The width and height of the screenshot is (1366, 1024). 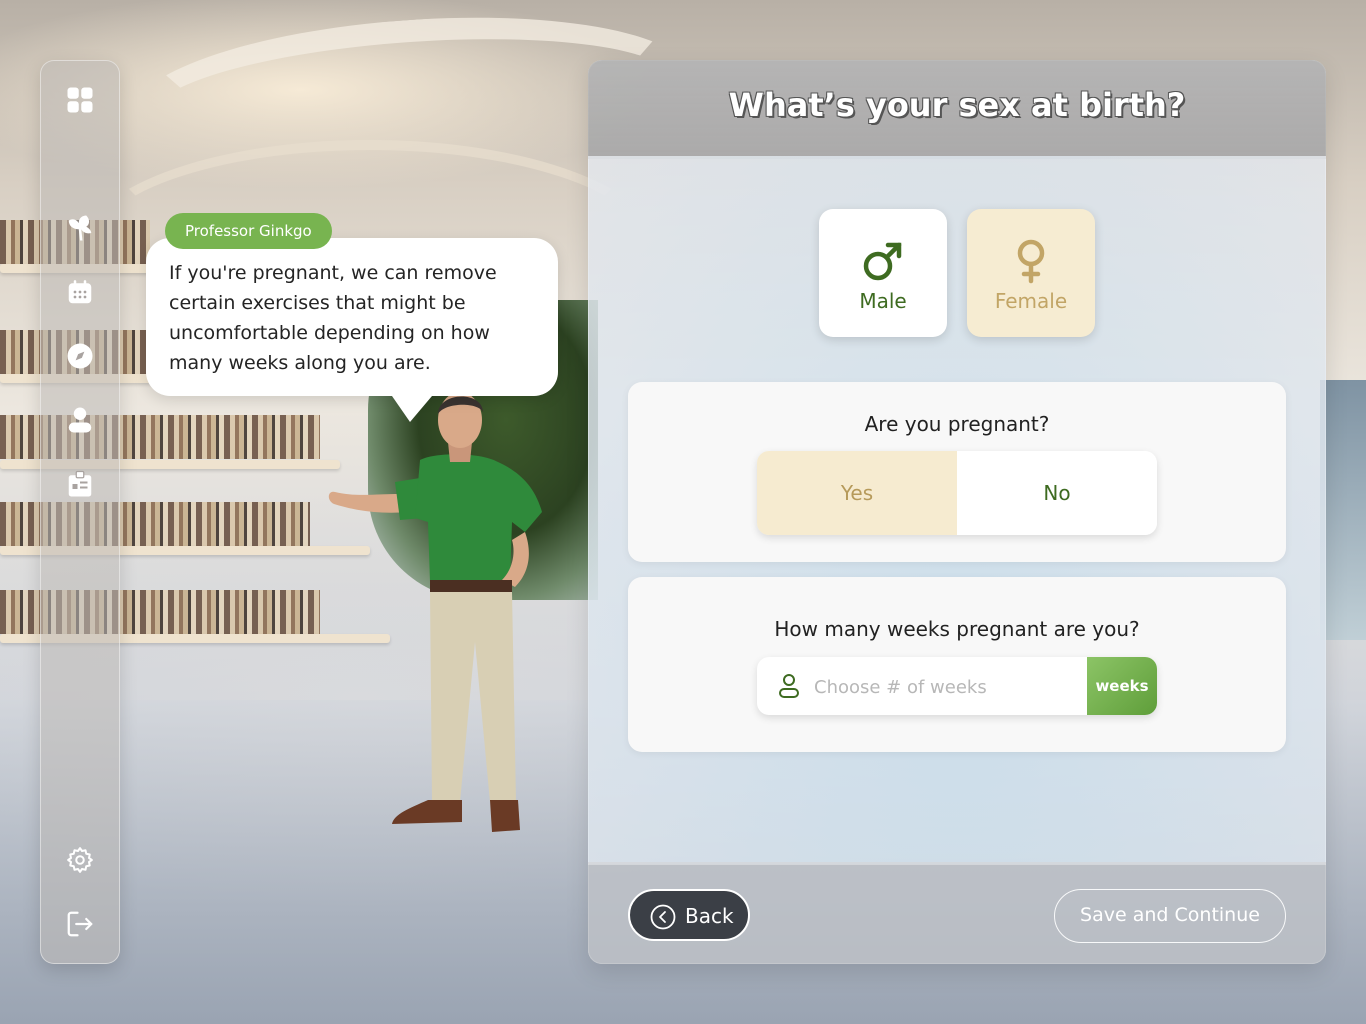 What do you see at coordinates (883, 301) in the screenshot?
I see `sex-option-label: Male` at bounding box center [883, 301].